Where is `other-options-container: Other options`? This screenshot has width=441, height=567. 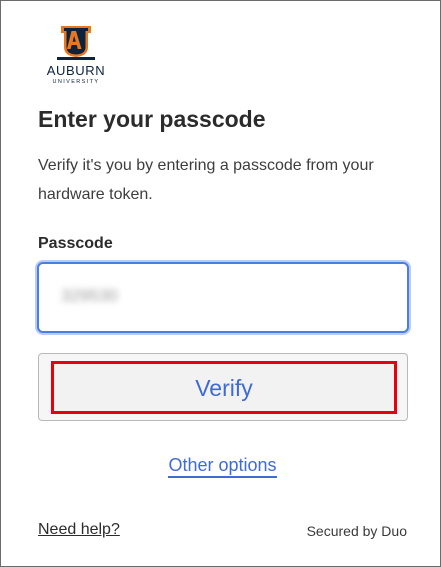 other-options-container: Other options is located at coordinates (221, 466).